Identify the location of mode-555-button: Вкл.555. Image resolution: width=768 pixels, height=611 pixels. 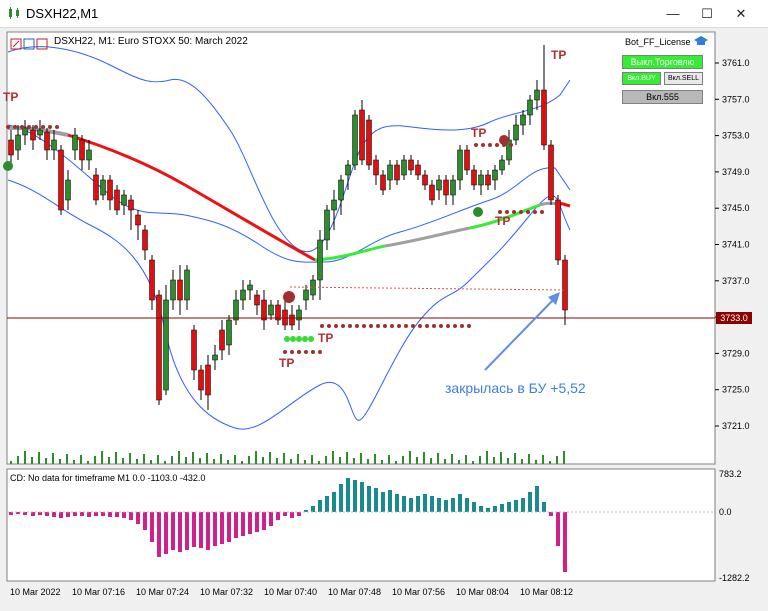
(662, 97).